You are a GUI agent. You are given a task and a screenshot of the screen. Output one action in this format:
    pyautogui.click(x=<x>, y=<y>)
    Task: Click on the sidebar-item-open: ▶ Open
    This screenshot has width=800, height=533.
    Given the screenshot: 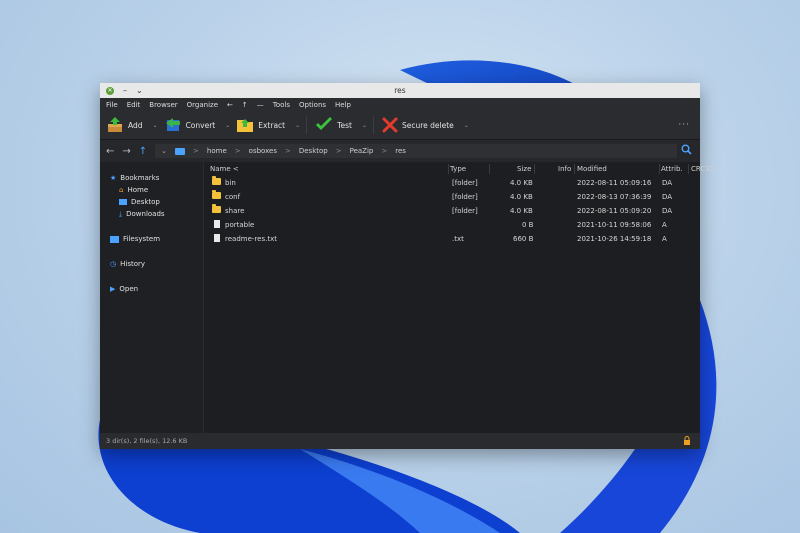 What is the action you would take?
    pyautogui.click(x=151, y=289)
    